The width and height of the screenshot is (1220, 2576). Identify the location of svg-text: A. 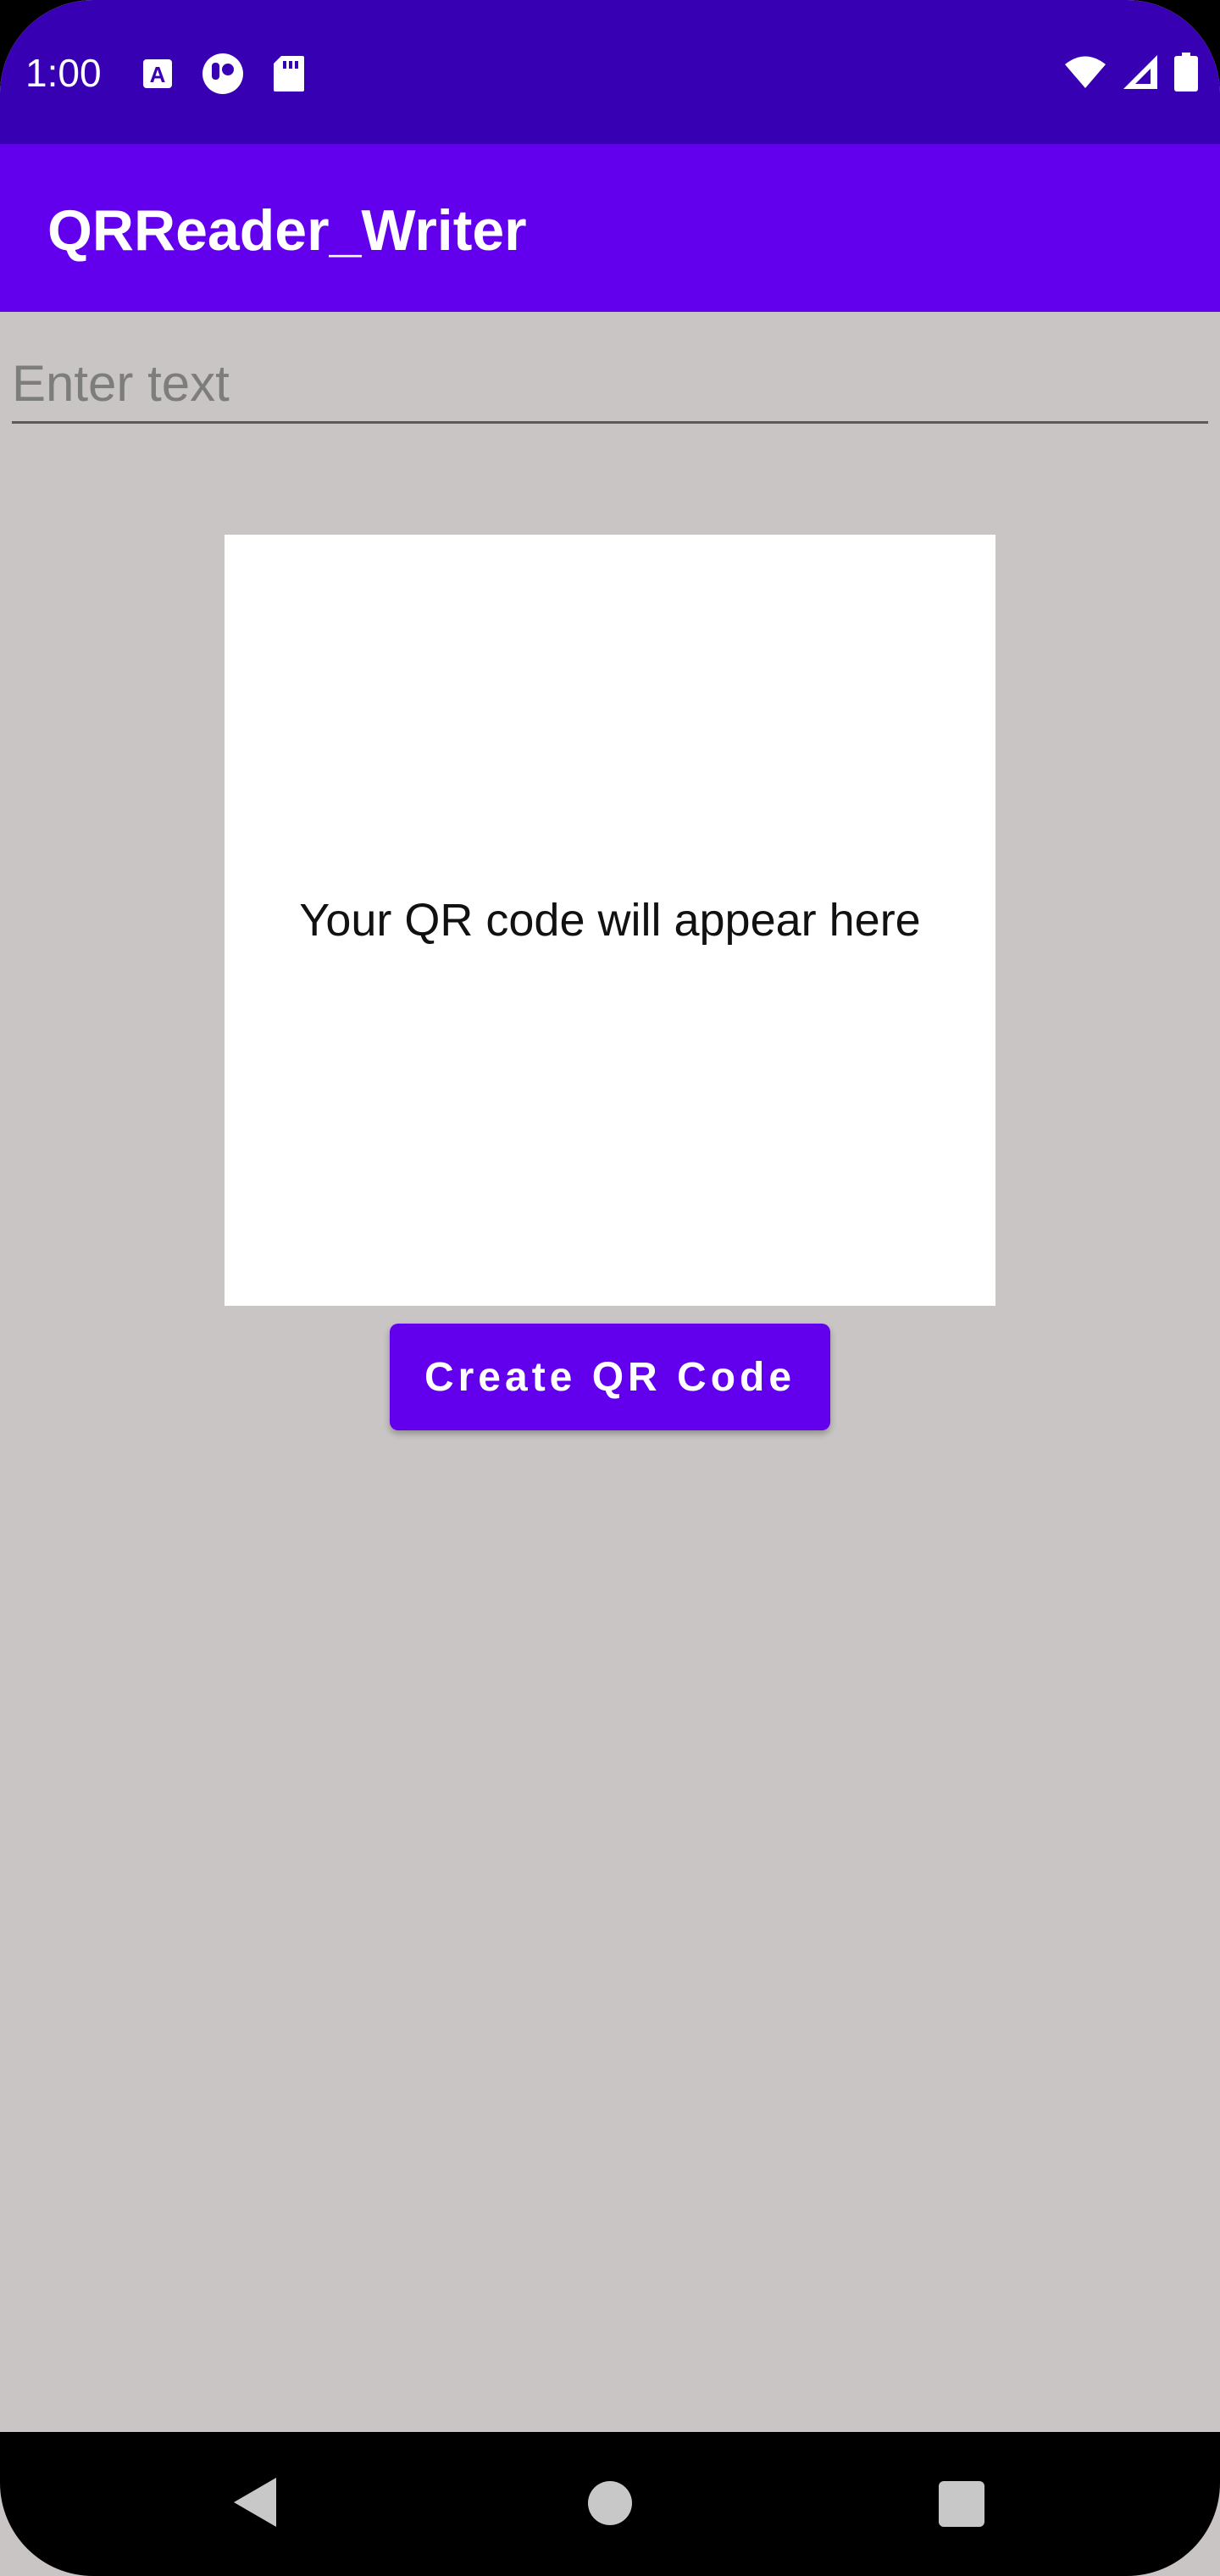
(158, 74).